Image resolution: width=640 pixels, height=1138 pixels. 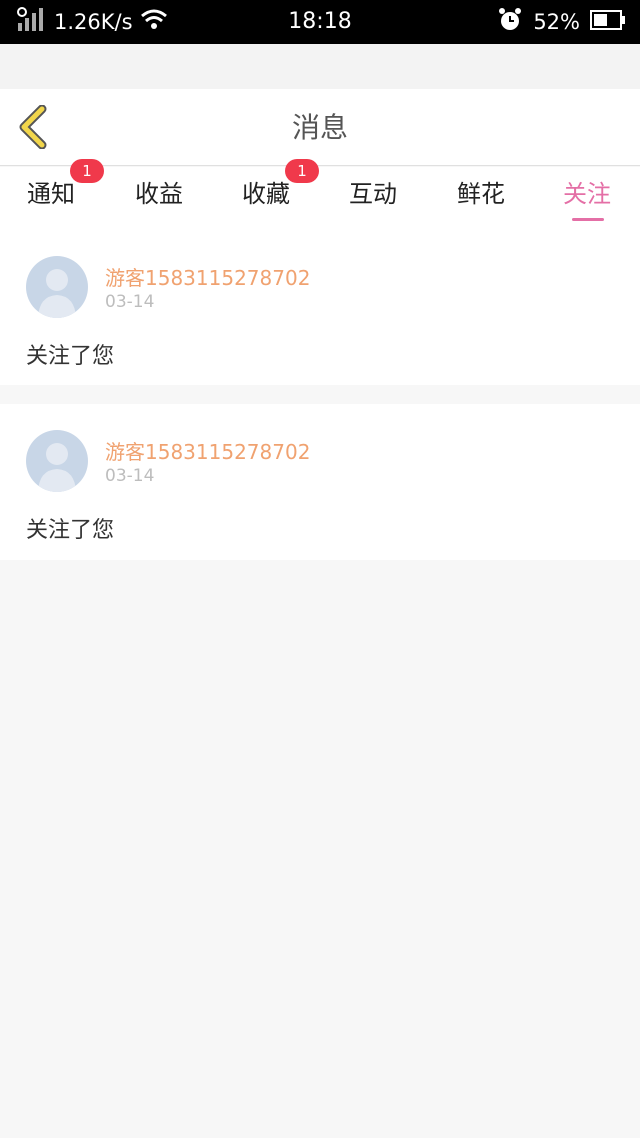 I want to click on tab-label: 关注, so click(x=587, y=194).